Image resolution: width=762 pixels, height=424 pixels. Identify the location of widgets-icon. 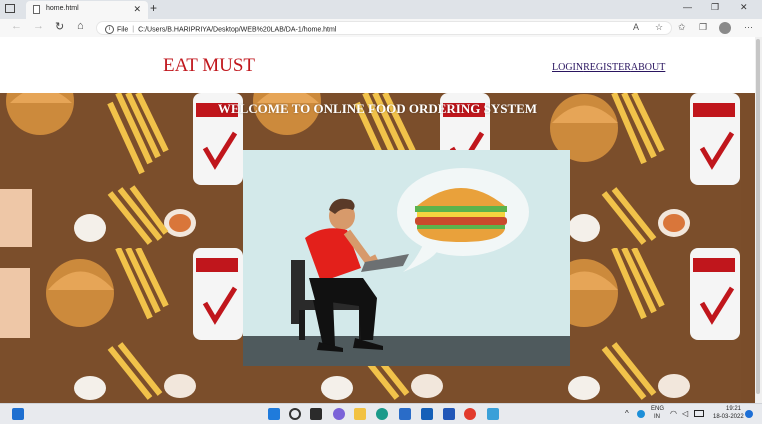
(18, 414).